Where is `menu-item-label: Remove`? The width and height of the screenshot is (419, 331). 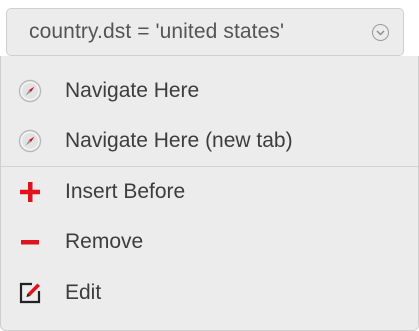
menu-item-label: Remove is located at coordinates (104, 241).